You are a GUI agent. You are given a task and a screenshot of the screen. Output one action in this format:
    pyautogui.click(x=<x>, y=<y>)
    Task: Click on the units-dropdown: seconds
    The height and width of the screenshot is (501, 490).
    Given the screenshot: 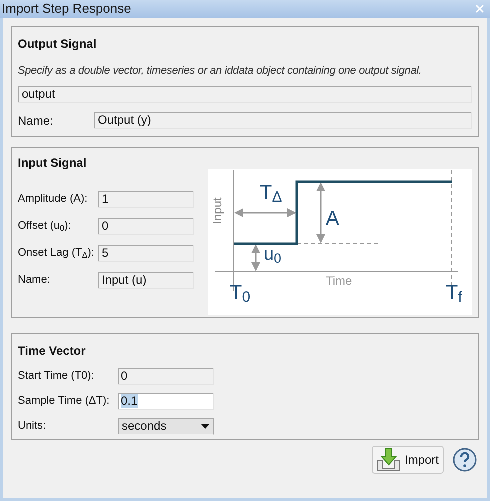 What is the action you would take?
    pyautogui.click(x=166, y=426)
    